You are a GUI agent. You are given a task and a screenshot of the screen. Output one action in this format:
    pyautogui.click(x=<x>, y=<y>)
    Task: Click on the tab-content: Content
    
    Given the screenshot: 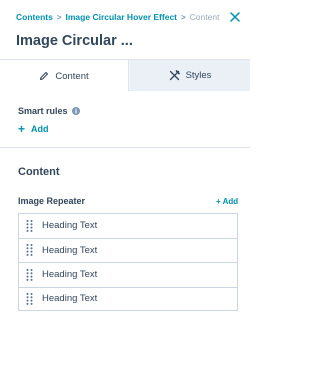 What is the action you would take?
    pyautogui.click(x=64, y=76)
    